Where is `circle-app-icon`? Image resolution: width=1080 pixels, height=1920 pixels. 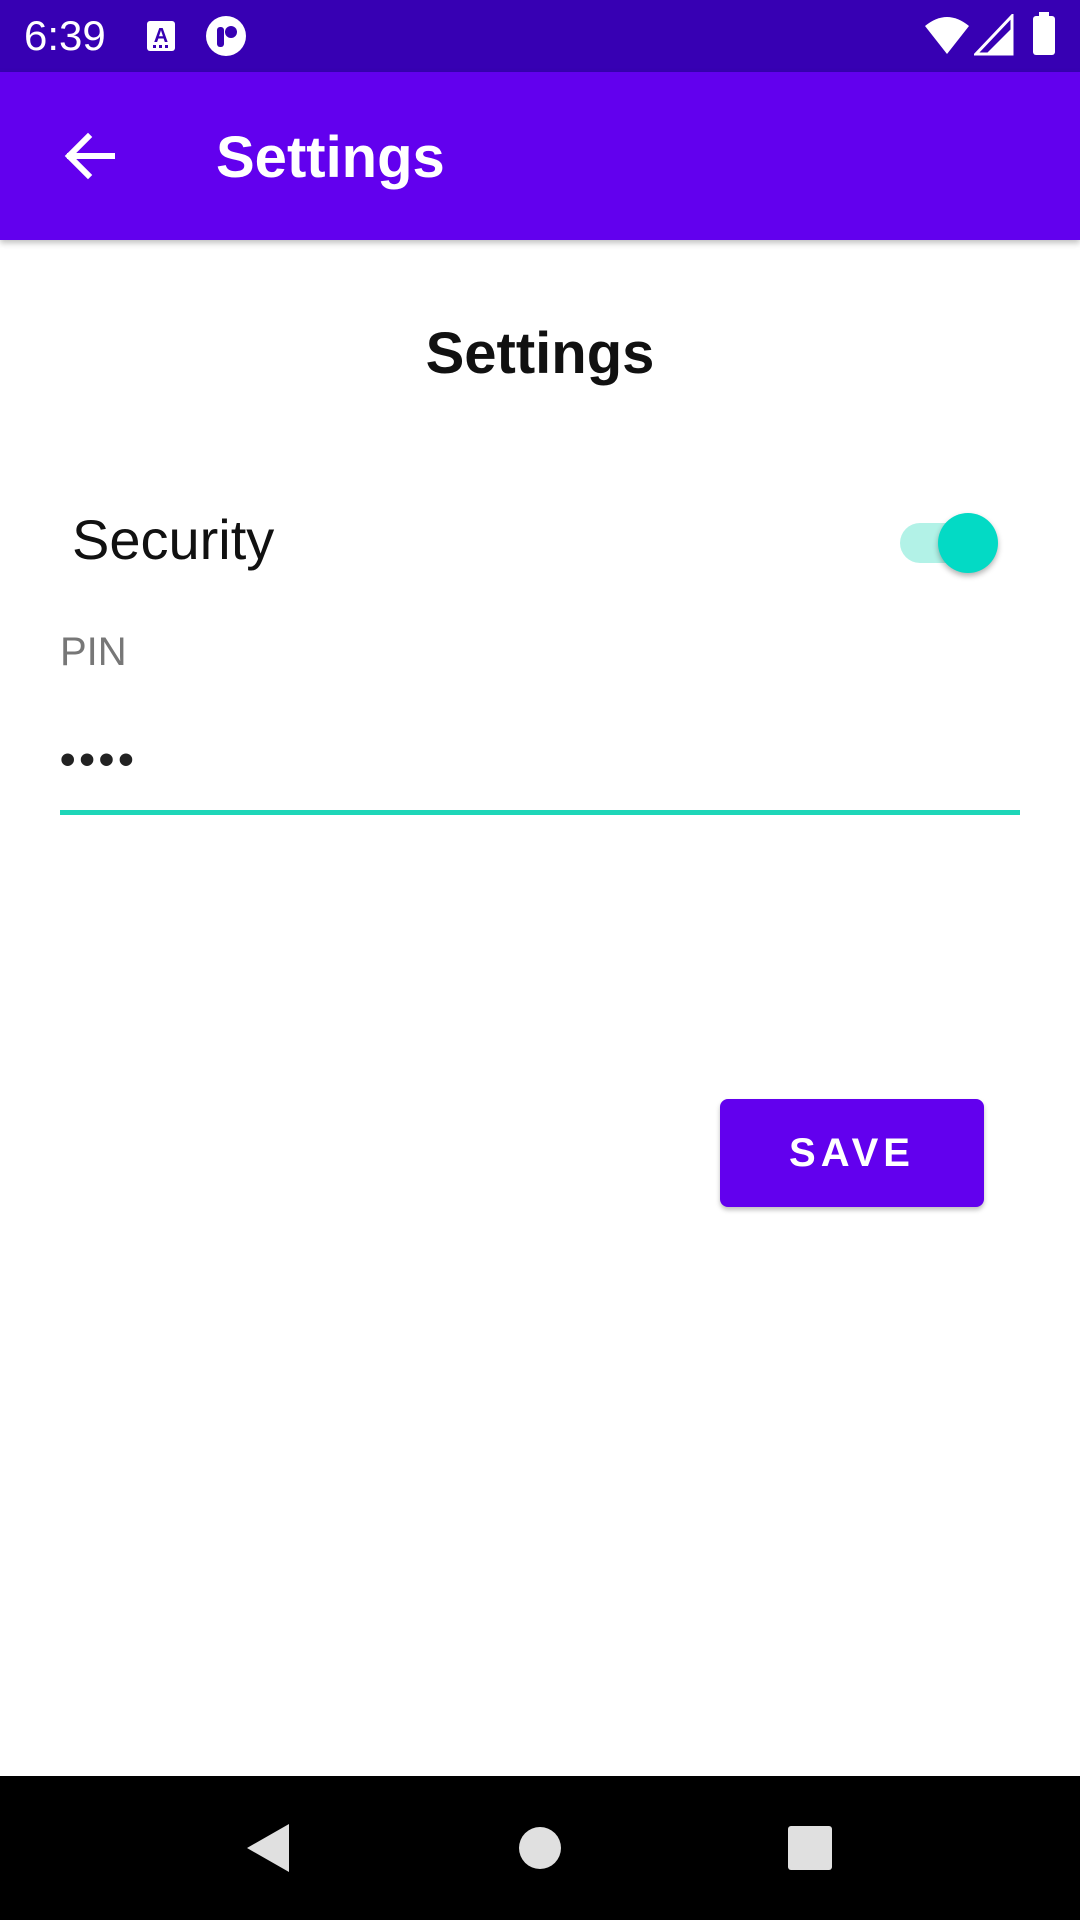 circle-app-icon is located at coordinates (226, 36).